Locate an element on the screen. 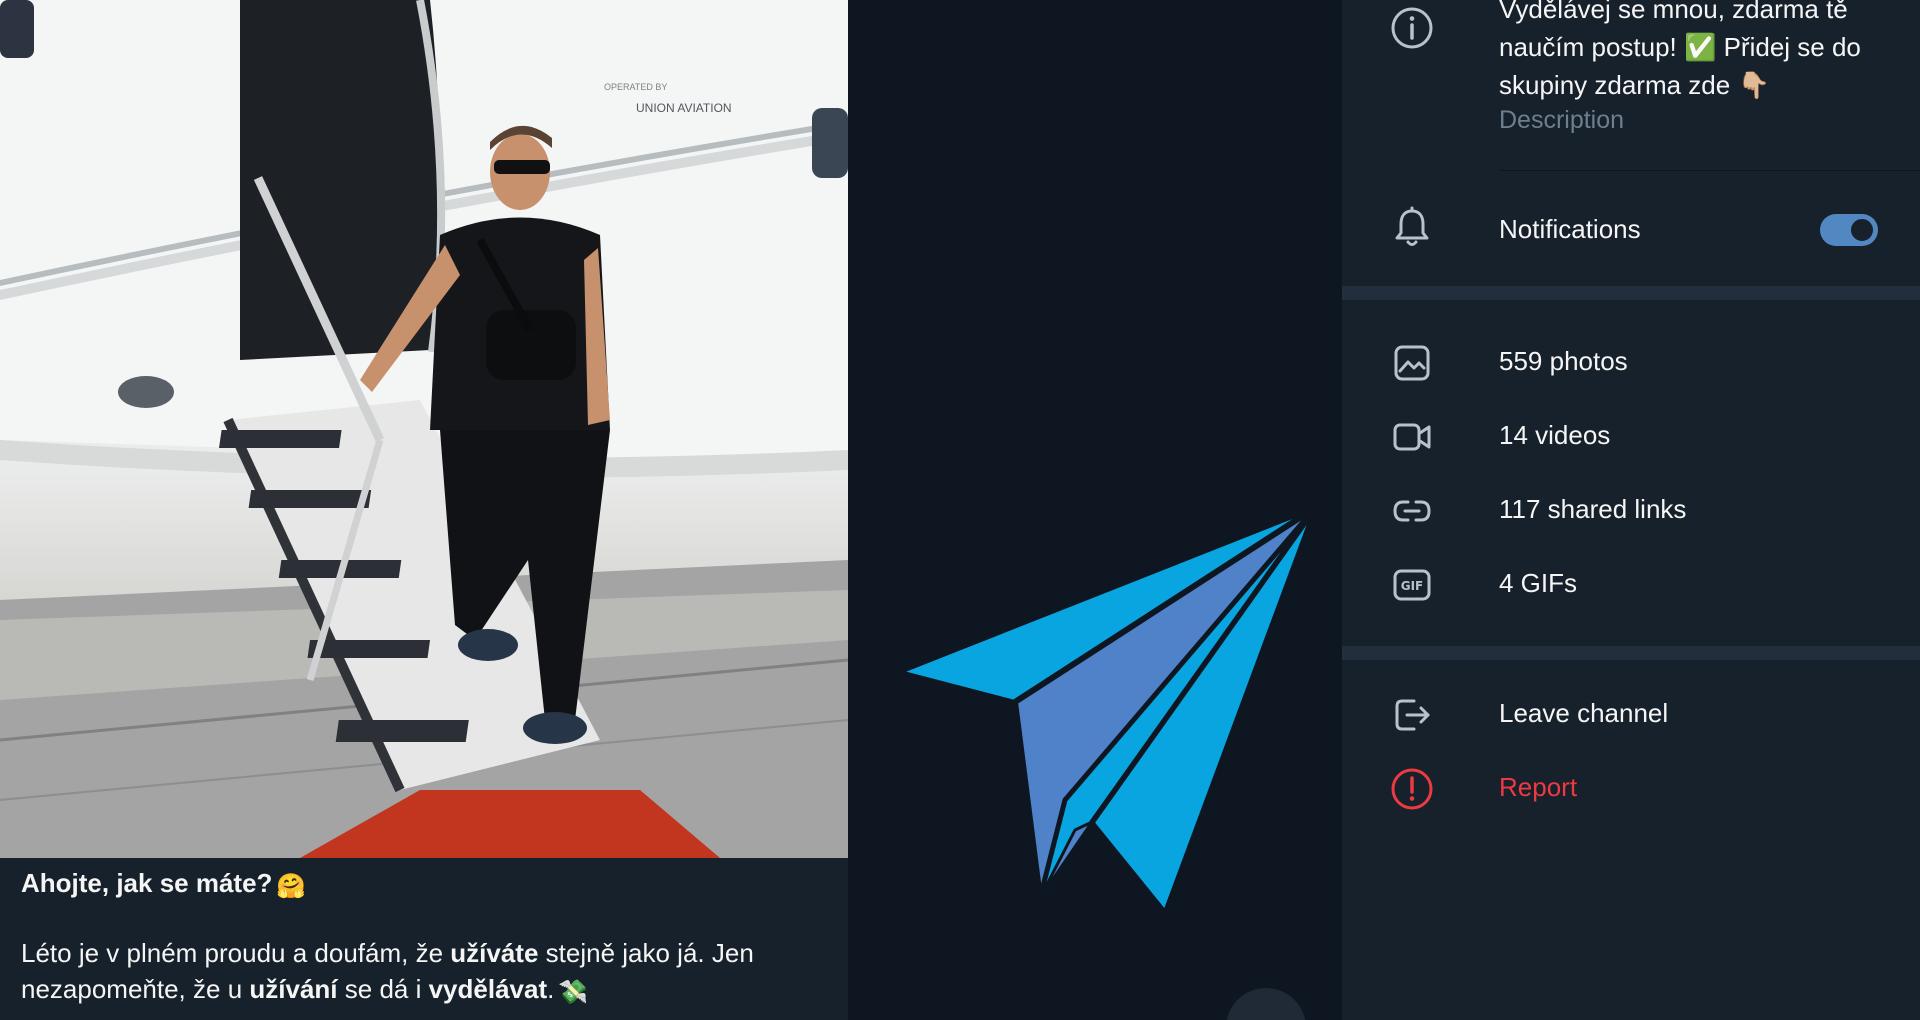 The height and width of the screenshot is (1020, 1920). svg-text: UNION AVIATION is located at coordinates (684, 108).